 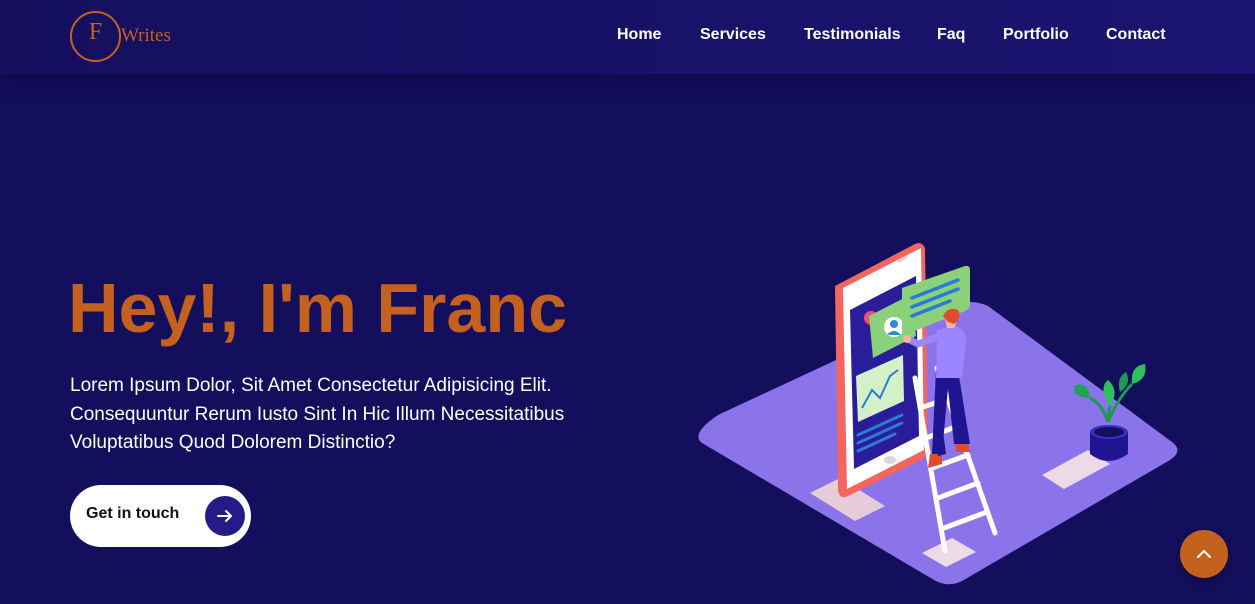 I want to click on nav-contact: Contact, so click(x=1136, y=35).